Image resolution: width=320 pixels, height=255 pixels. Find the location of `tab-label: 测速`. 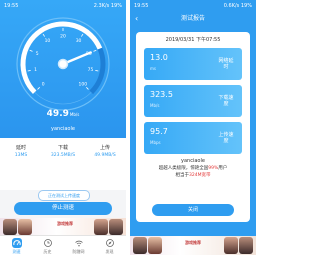

tab-label: 测速 is located at coordinates (16, 251).